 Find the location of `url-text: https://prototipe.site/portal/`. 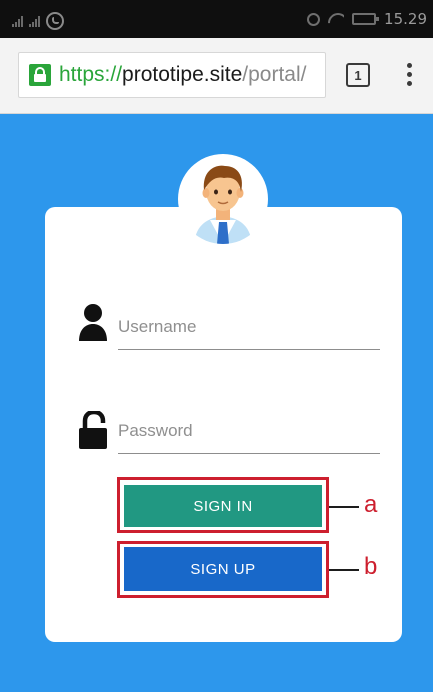

url-text: https://prototipe.site/portal/ is located at coordinates (182, 75).